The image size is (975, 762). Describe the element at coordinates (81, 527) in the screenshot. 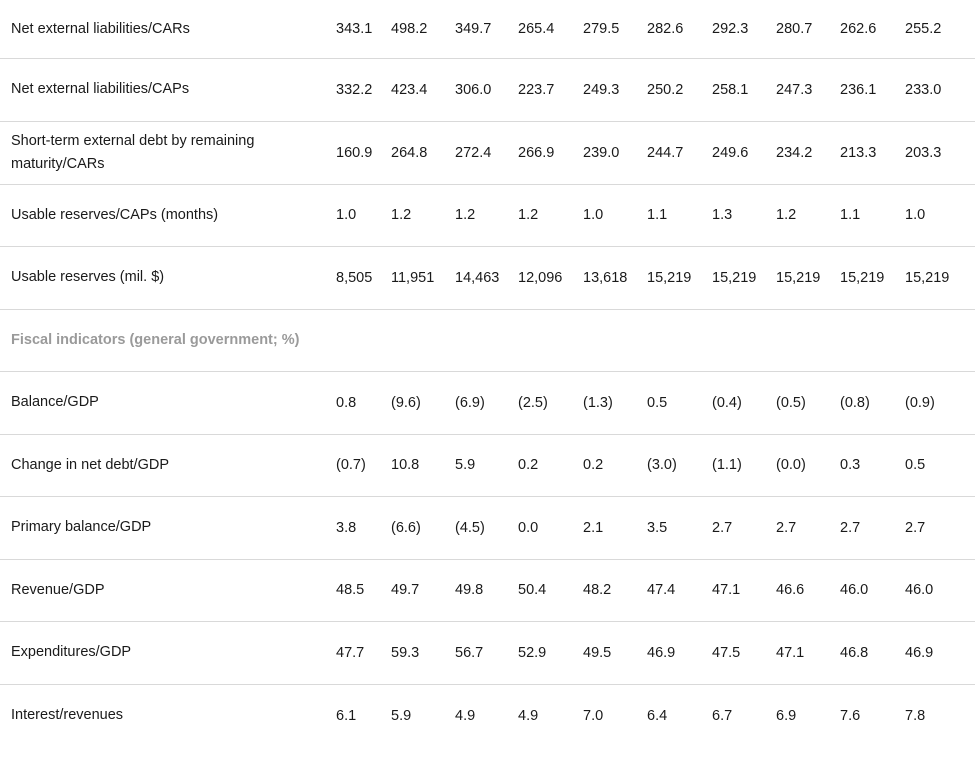

I see `row-label: Primary balance/GDP` at that location.